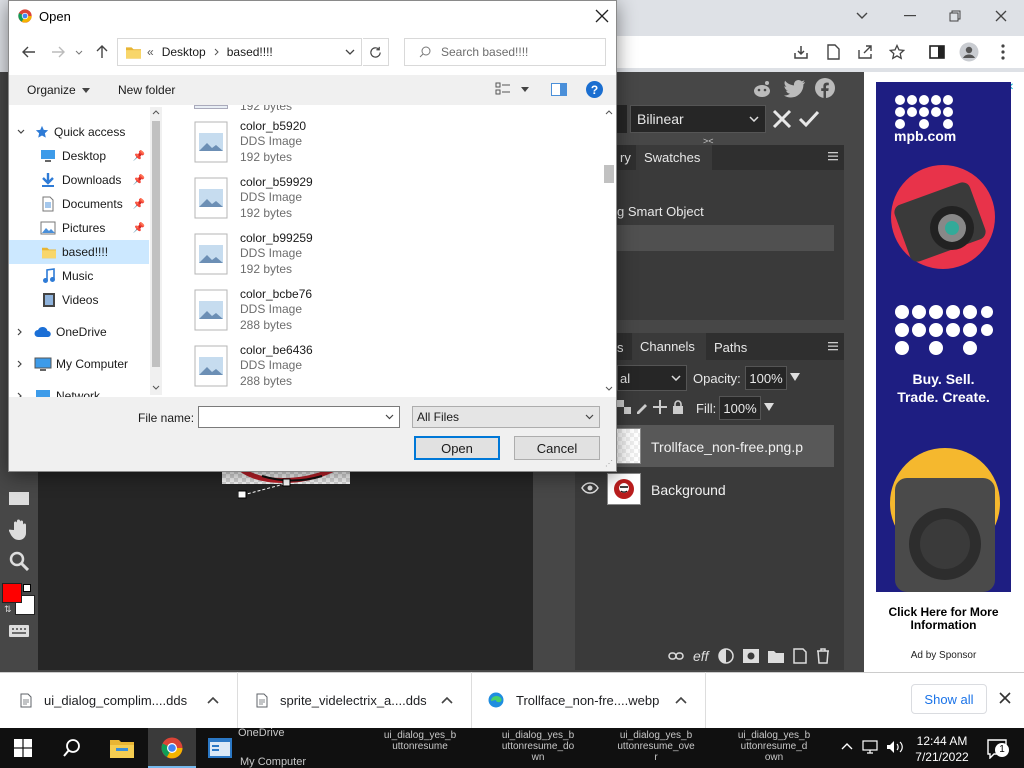  I want to click on up-button, so click(102, 52).